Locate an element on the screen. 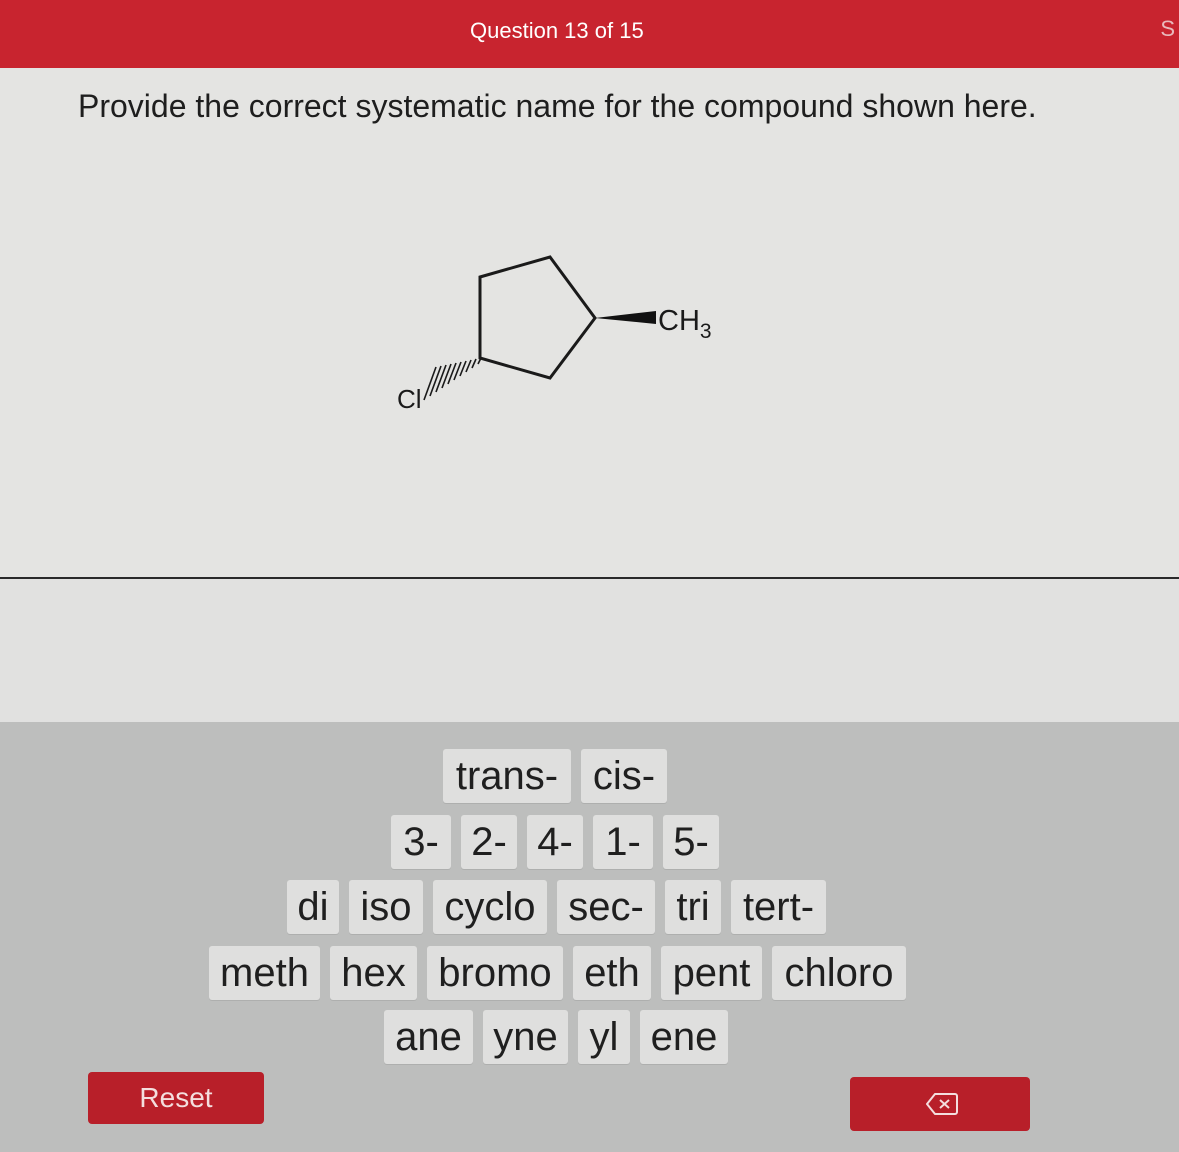 The height and width of the screenshot is (1152, 1179). chemical-structure: CH3 Cl is located at coordinates (554, 334).